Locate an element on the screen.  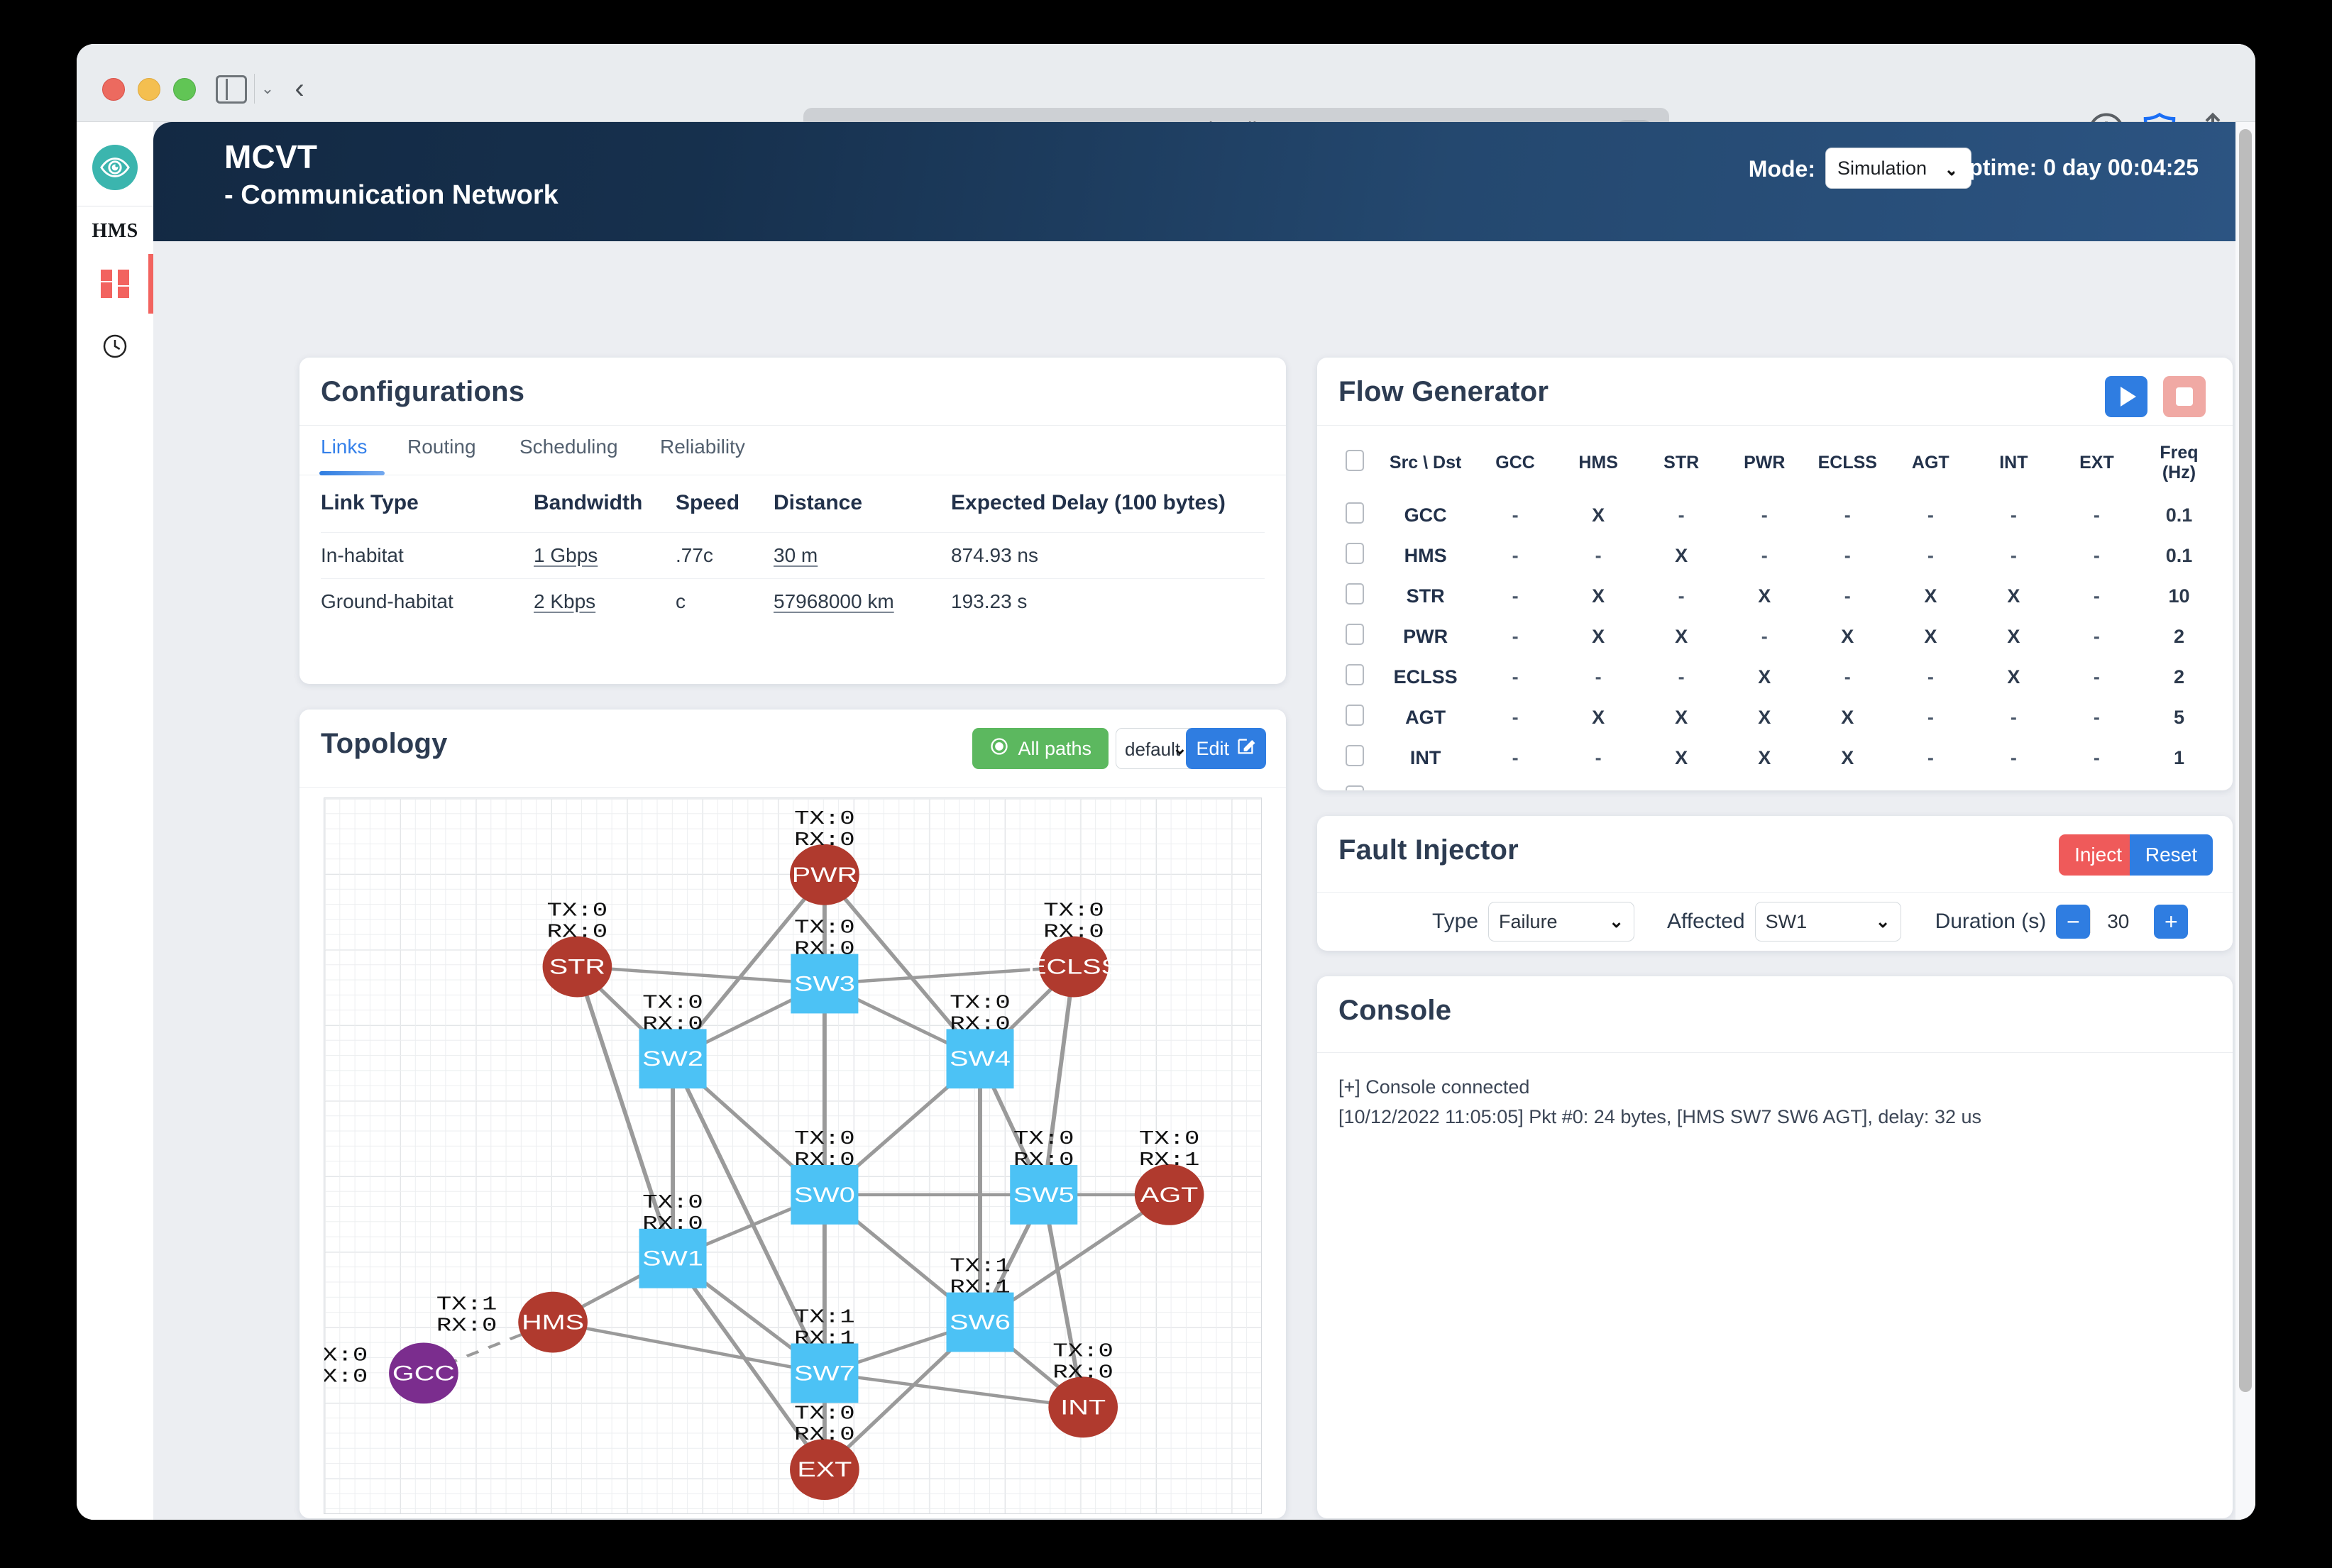
minimize-window-button is located at coordinates (149, 89).